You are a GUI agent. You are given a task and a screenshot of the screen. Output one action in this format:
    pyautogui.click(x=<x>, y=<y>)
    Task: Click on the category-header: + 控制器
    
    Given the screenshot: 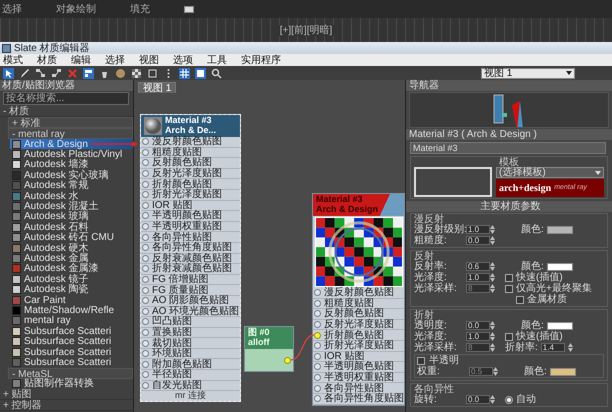 What is the action you would take?
    pyautogui.click(x=66, y=405)
    